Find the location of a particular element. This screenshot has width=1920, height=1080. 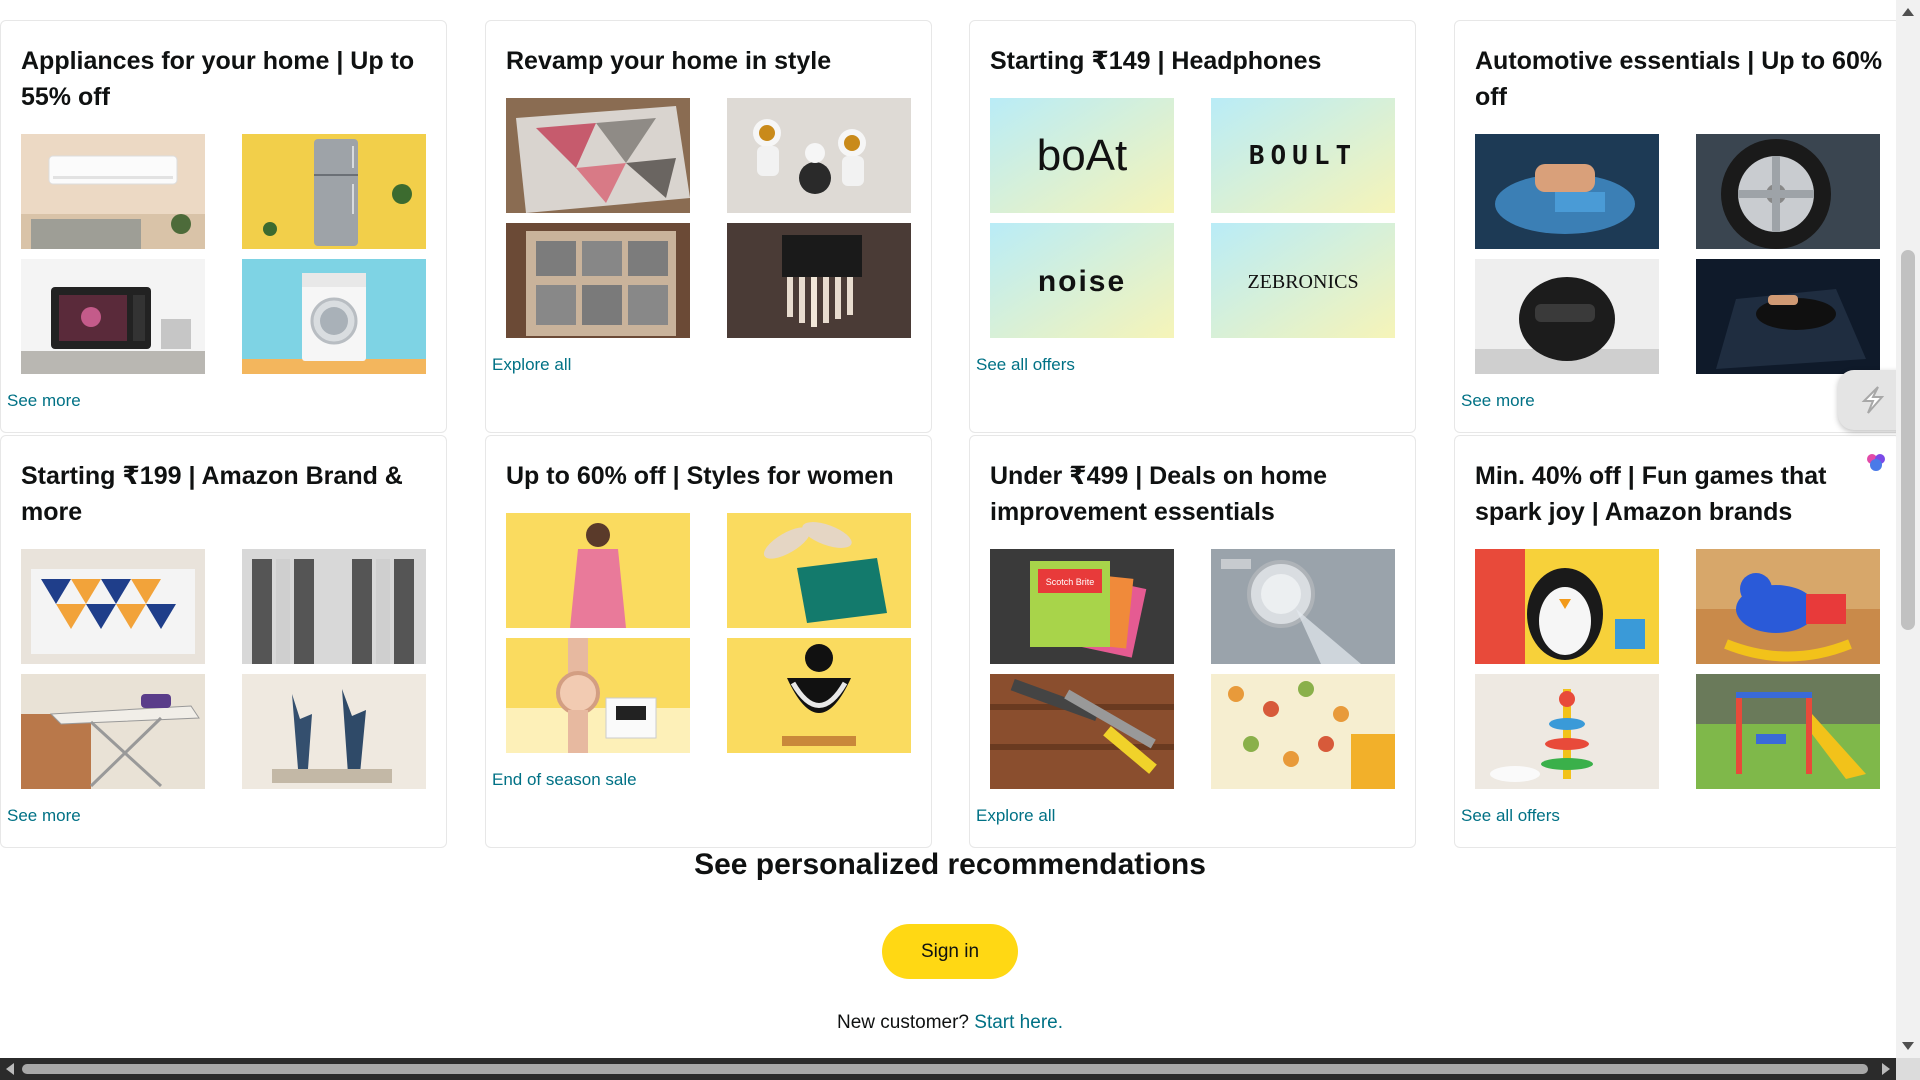

horizontal-scroll-thumb is located at coordinates (945, 1069).